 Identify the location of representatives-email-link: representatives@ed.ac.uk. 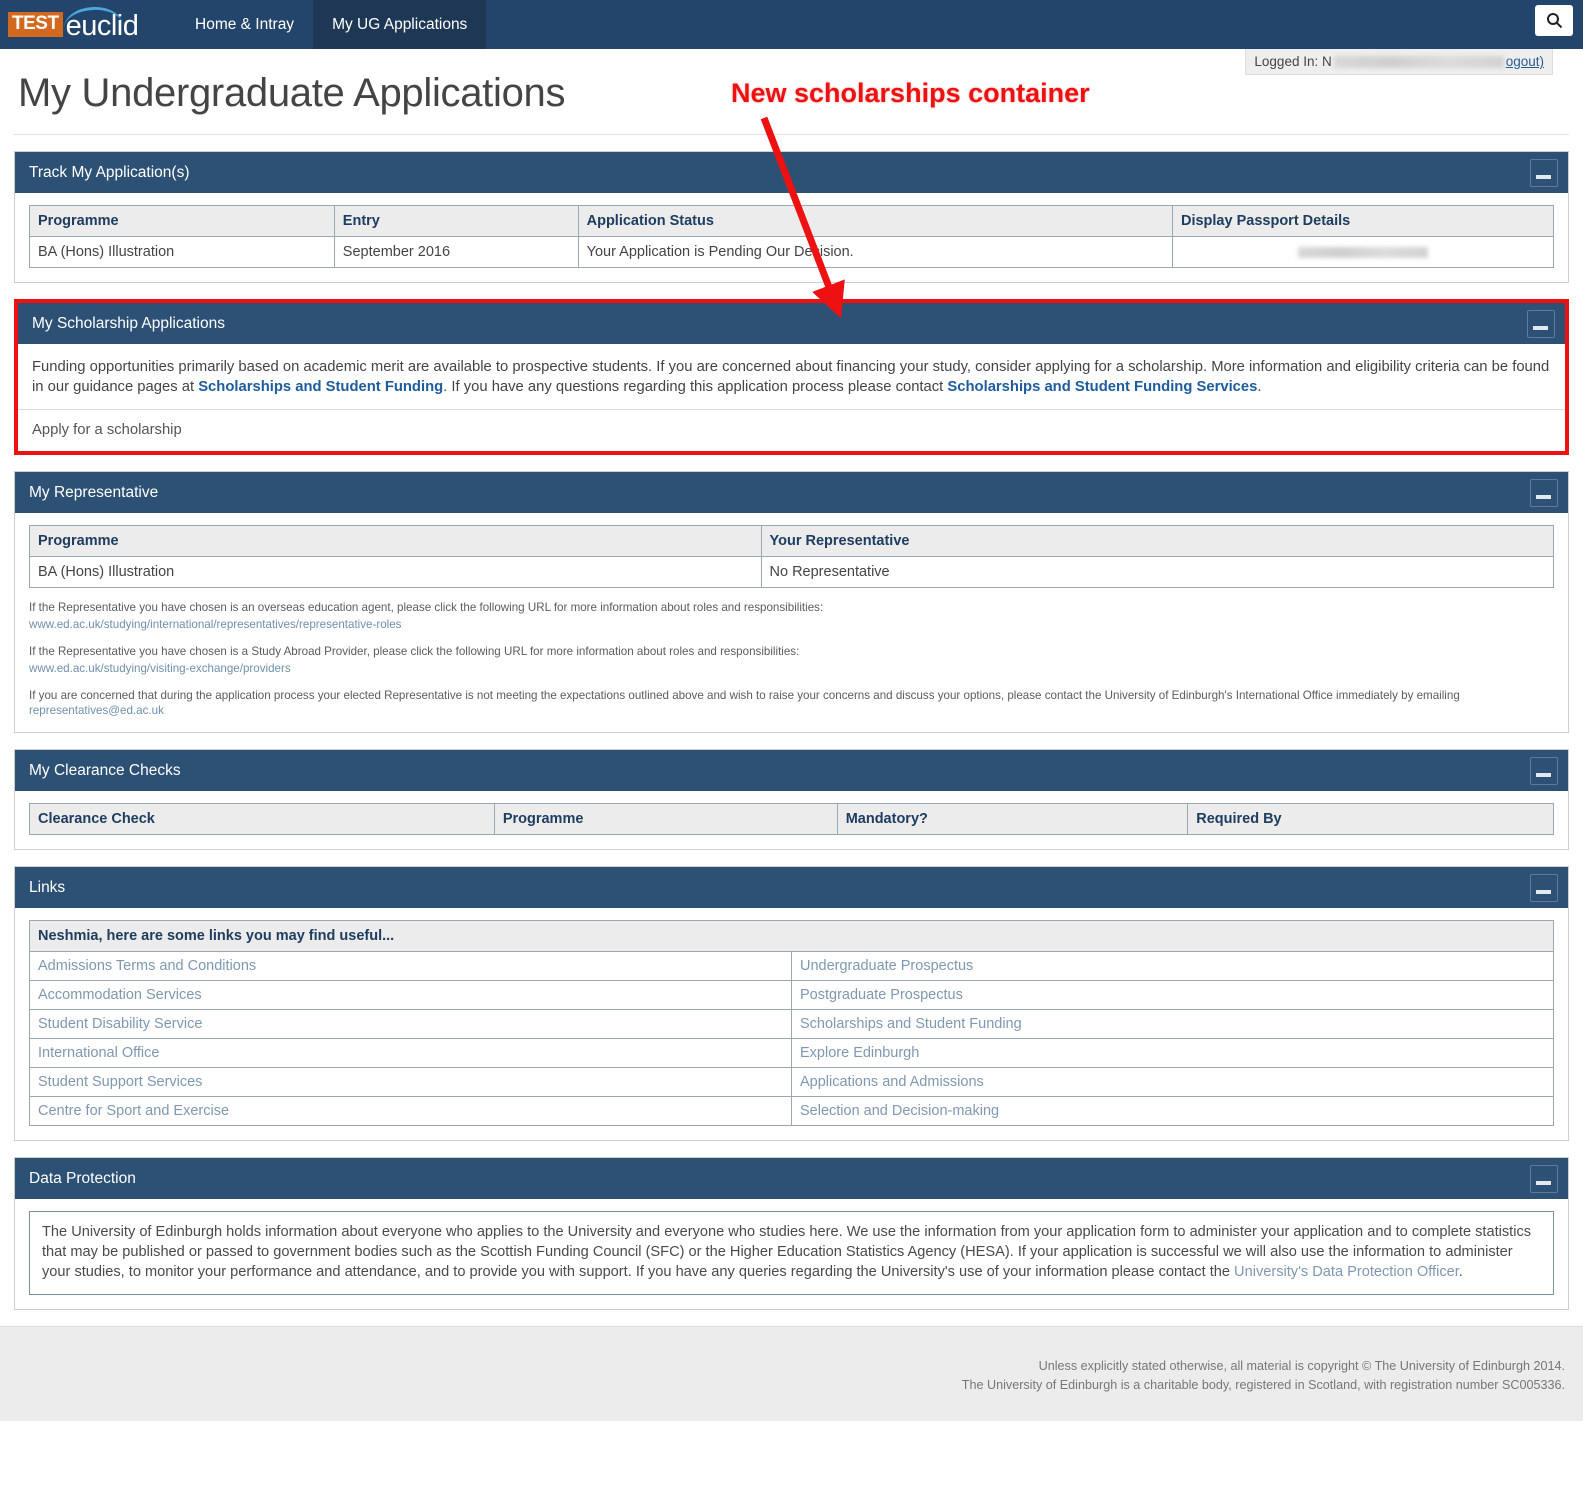
(96, 710).